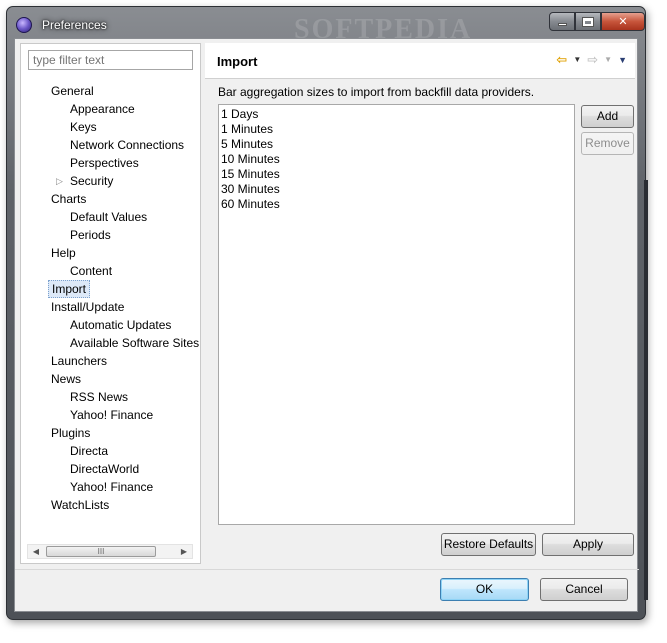 Image resolution: width=667 pixels, height=643 pixels. Describe the element at coordinates (99, 397) in the screenshot. I see `tree-item-rss-news: RSS News` at that location.